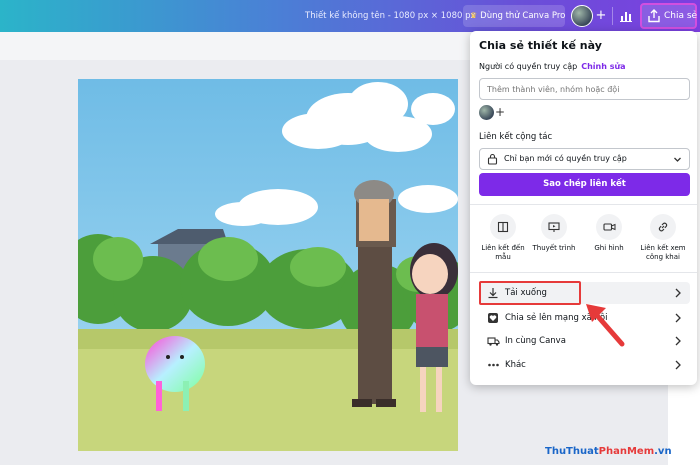  What do you see at coordinates (535, 341) in the screenshot?
I see `row-label: In cùng Canva` at bounding box center [535, 341].